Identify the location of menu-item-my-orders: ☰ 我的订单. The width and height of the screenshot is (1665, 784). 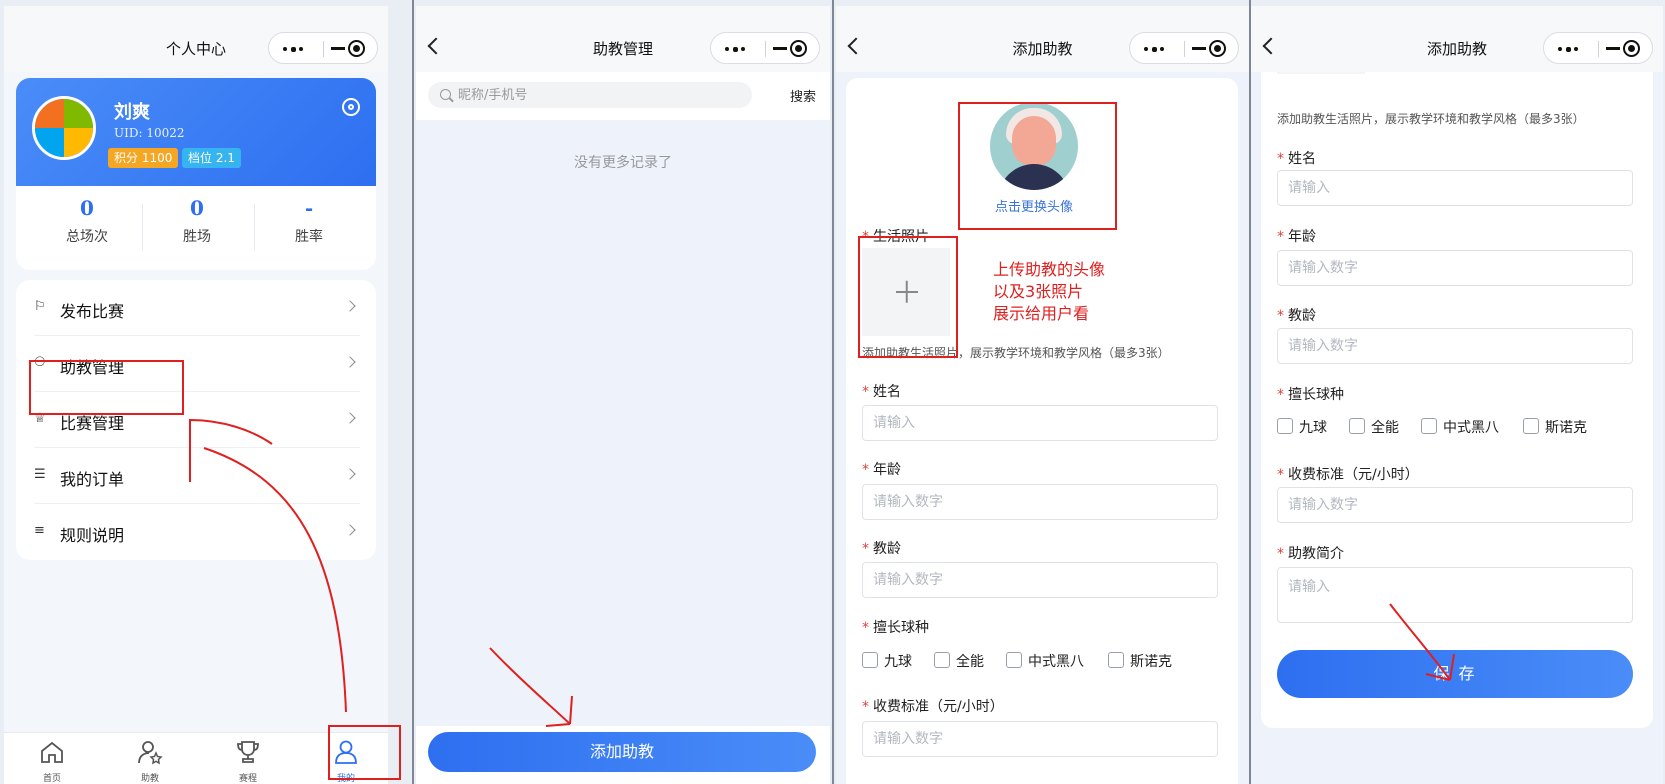
(197, 476).